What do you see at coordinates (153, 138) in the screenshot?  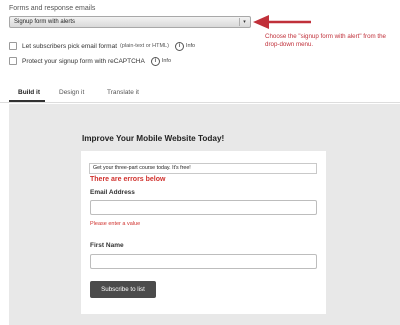 I see `form-headline: Improve Your Mobile Website Today!` at bounding box center [153, 138].